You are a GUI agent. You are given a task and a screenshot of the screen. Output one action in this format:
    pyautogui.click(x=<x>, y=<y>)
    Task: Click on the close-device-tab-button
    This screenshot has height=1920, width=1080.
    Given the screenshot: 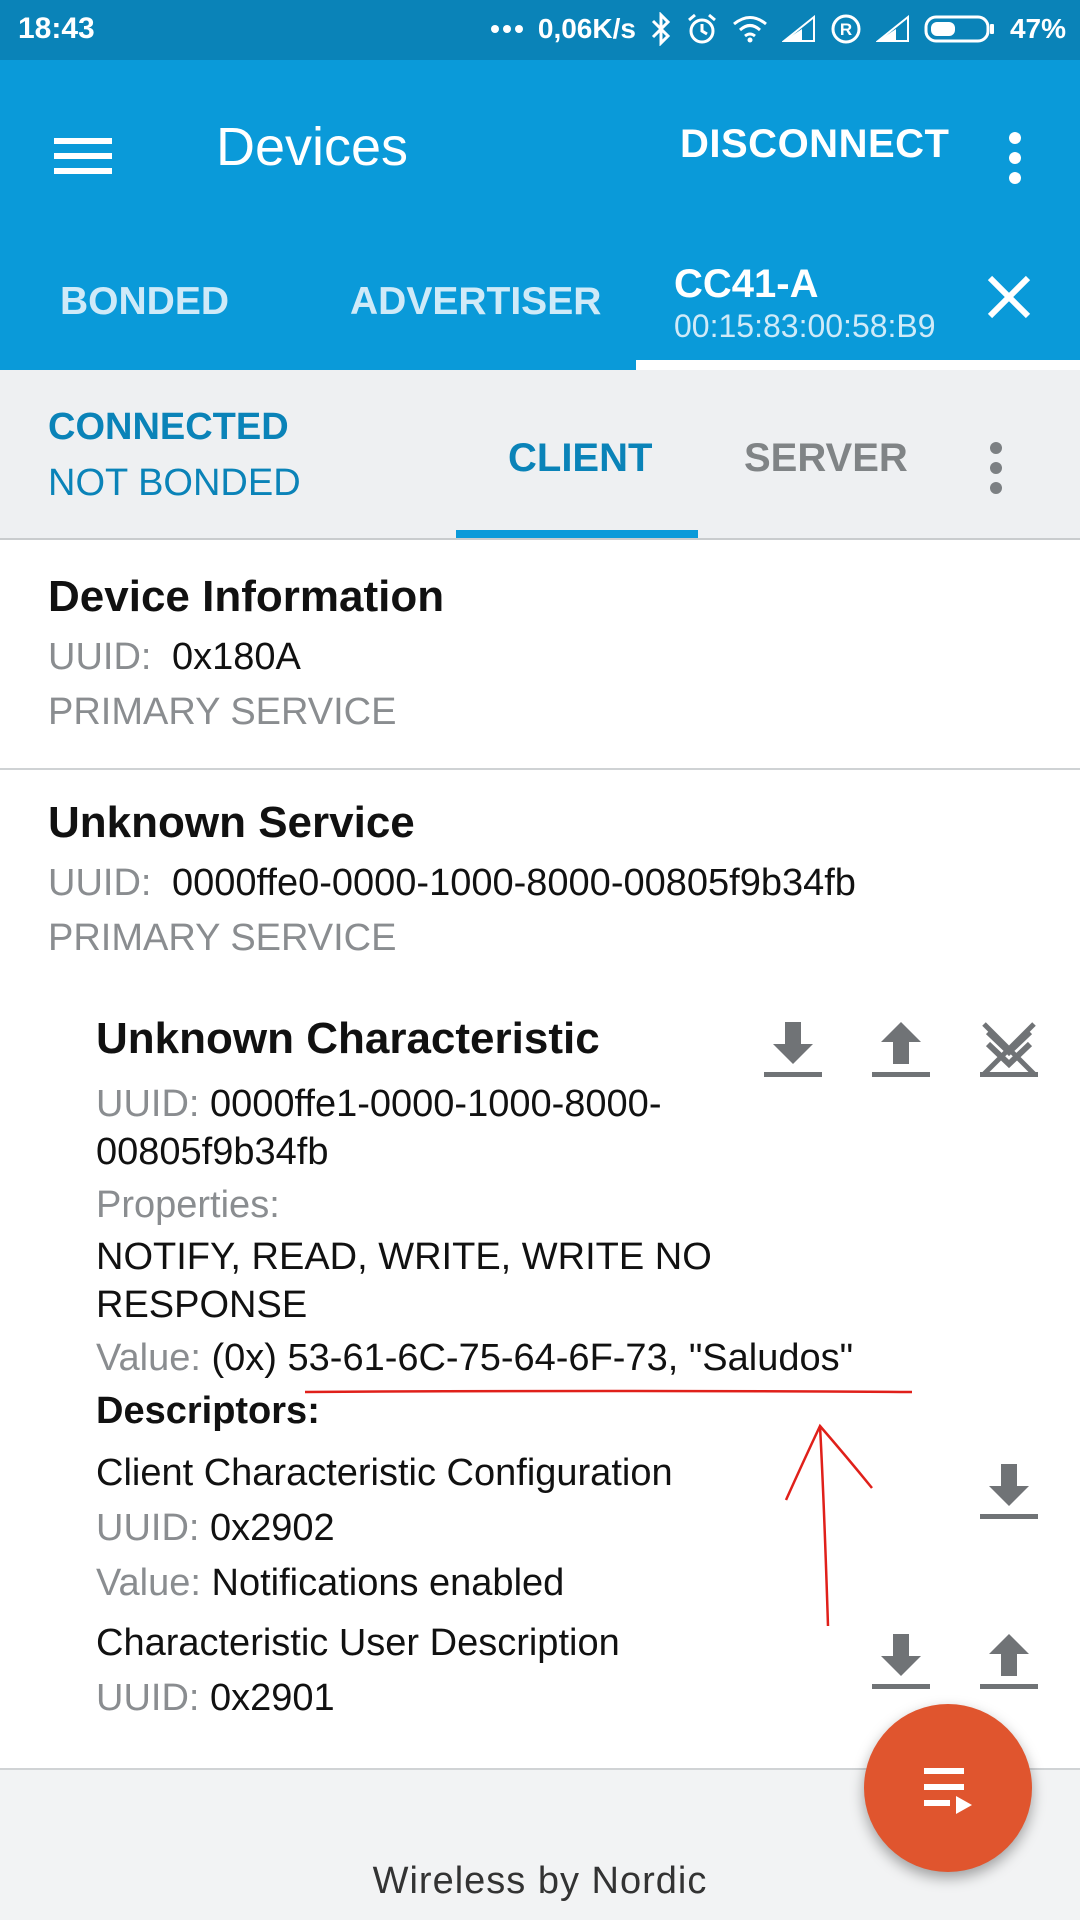 What is the action you would take?
    pyautogui.click(x=1009, y=297)
    